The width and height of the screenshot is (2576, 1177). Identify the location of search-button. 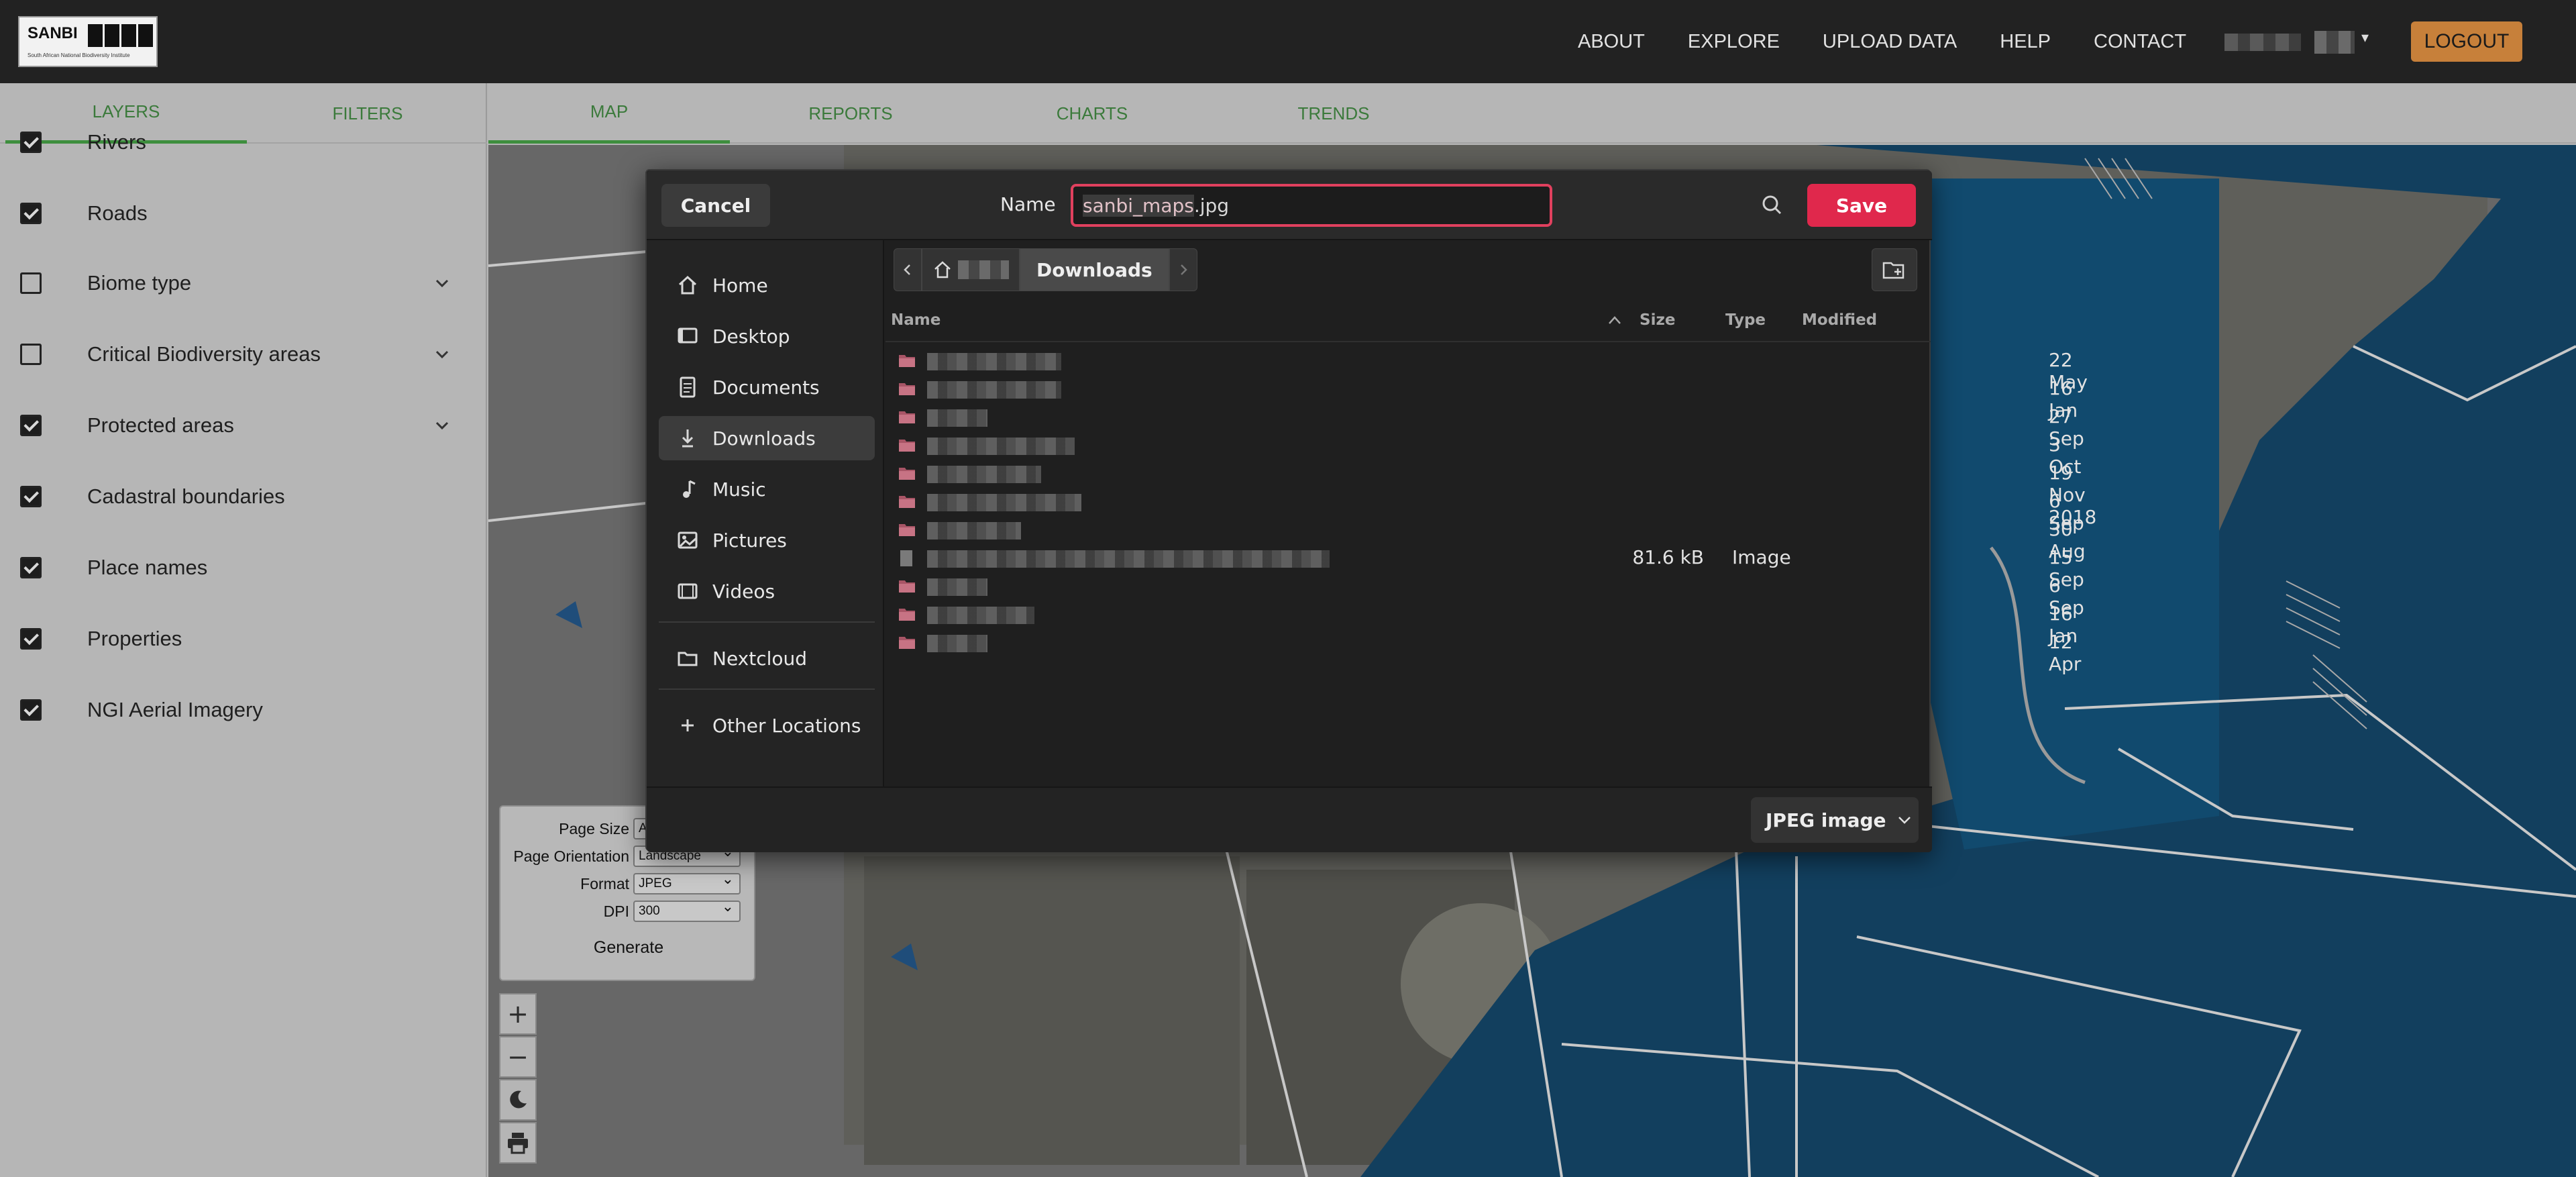
(1772, 205).